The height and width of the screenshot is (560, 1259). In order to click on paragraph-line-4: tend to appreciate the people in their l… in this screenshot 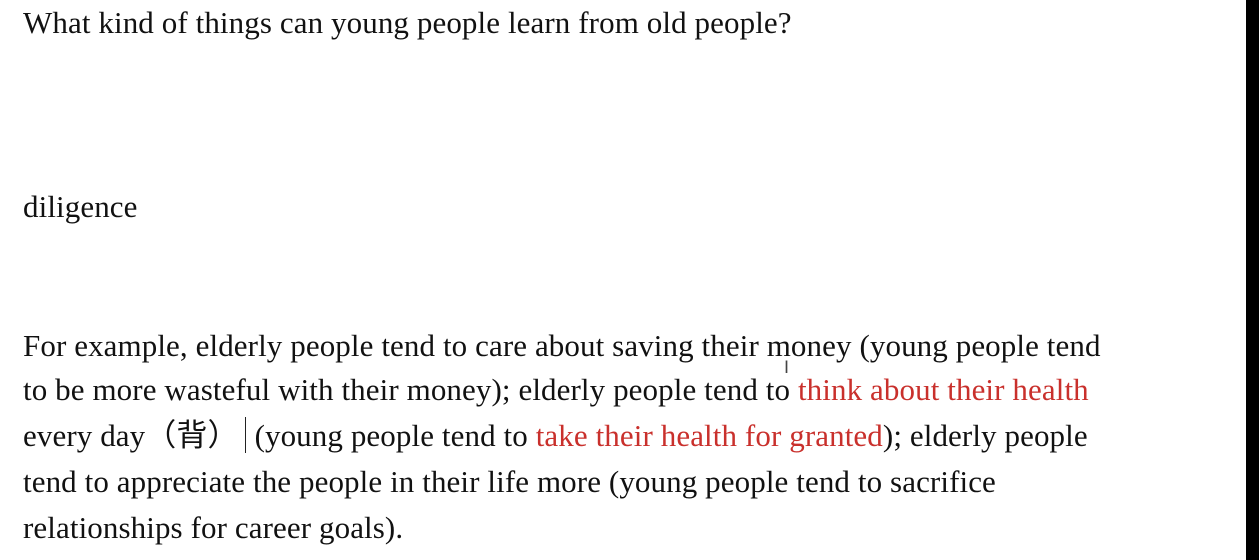, I will do `click(509, 481)`.